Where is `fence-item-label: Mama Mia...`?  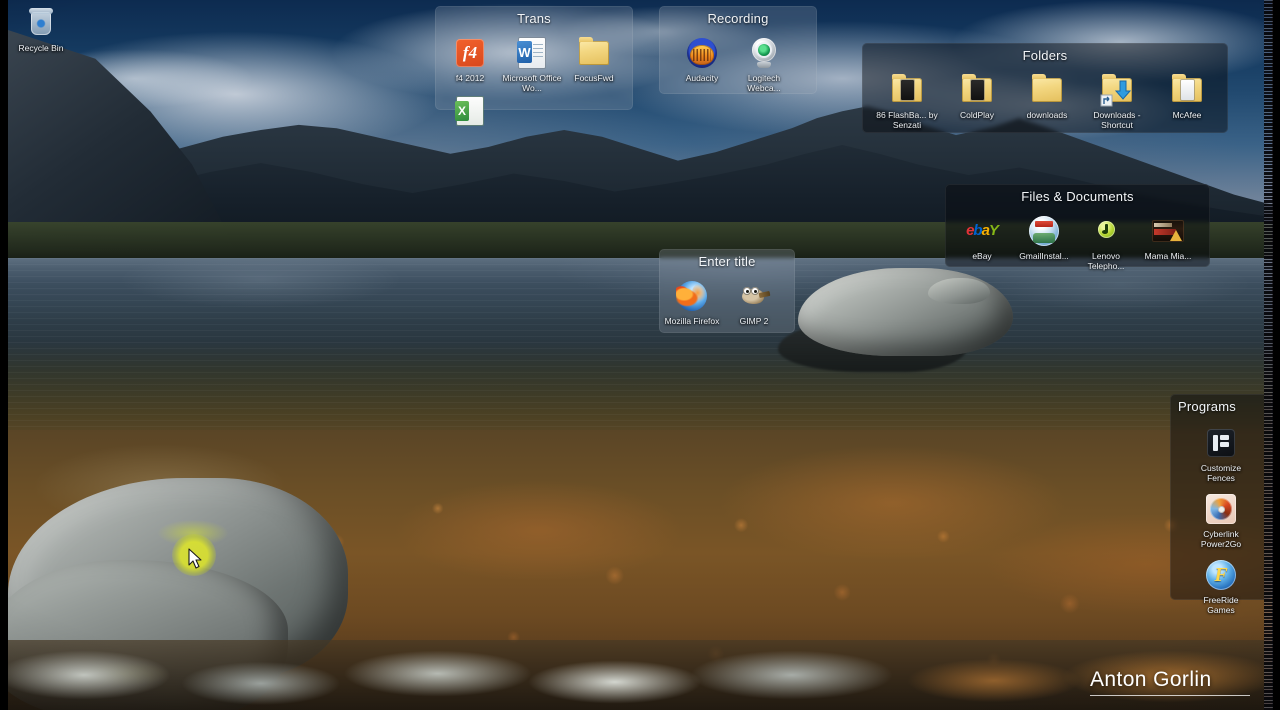
fence-item-label: Mama Mia... is located at coordinates (1168, 256).